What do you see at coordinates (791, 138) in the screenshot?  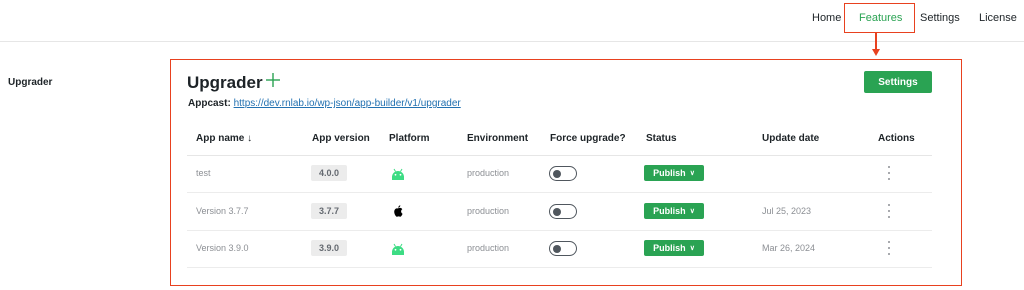 I see `column-header-update-date: Update date` at bounding box center [791, 138].